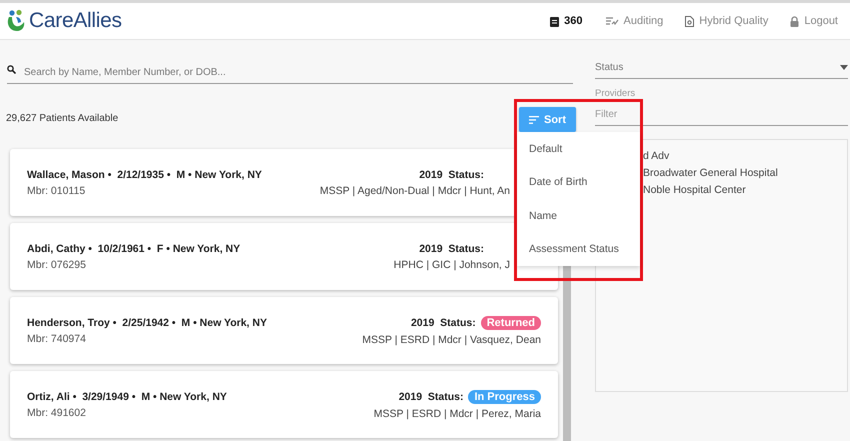 This screenshot has width=850, height=441. Describe the element at coordinates (457, 414) in the screenshot. I see `plan-details: MSSP | ESRD | Mdcr | Perez, Maria` at that location.